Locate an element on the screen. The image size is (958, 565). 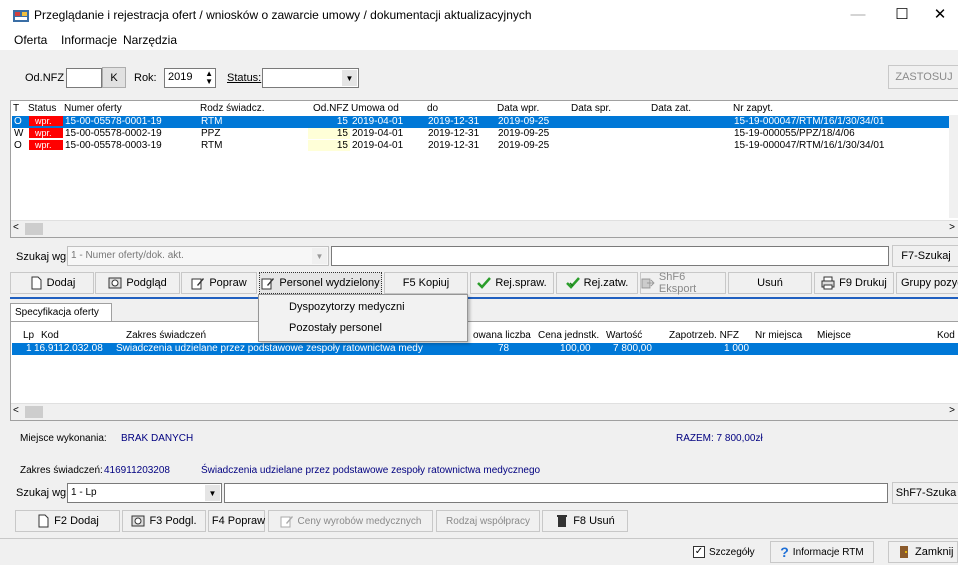
minimize-button: — is located at coordinates (858, 15).